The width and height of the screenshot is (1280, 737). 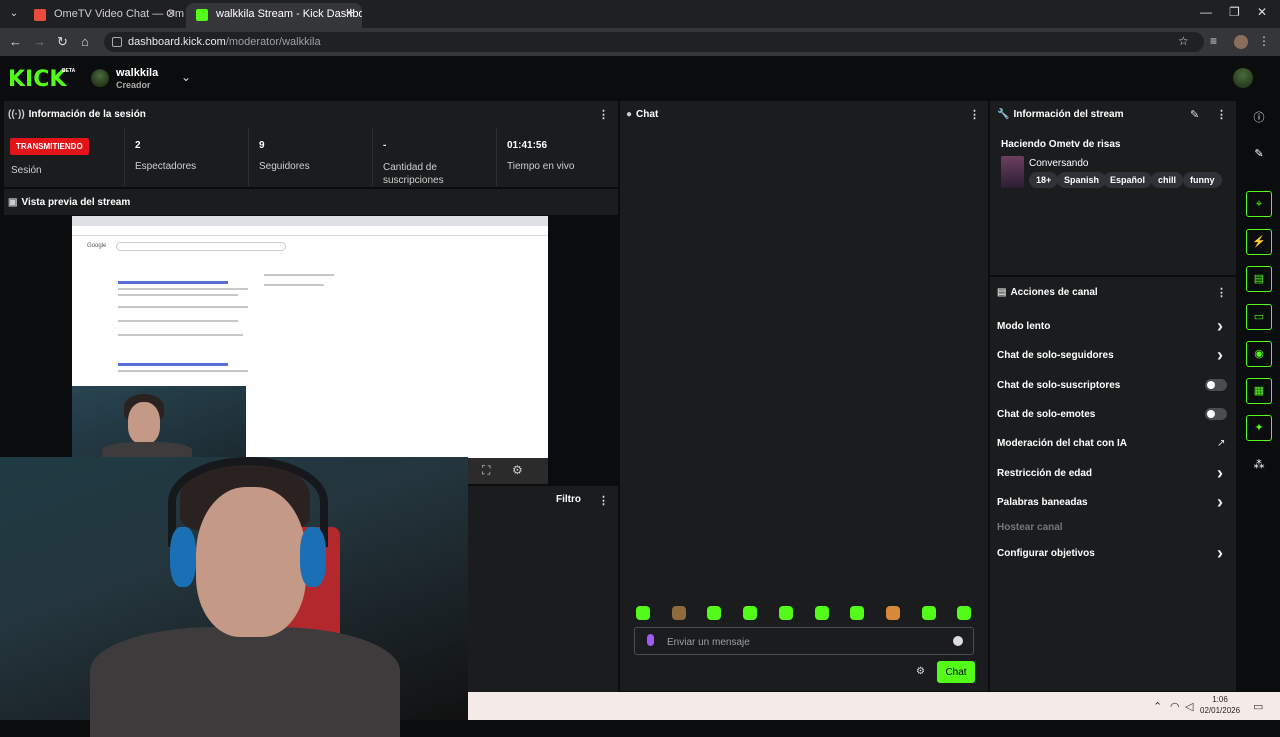 What do you see at coordinates (1023, 326) in the screenshot?
I see `channel-action-label: Modo lento` at bounding box center [1023, 326].